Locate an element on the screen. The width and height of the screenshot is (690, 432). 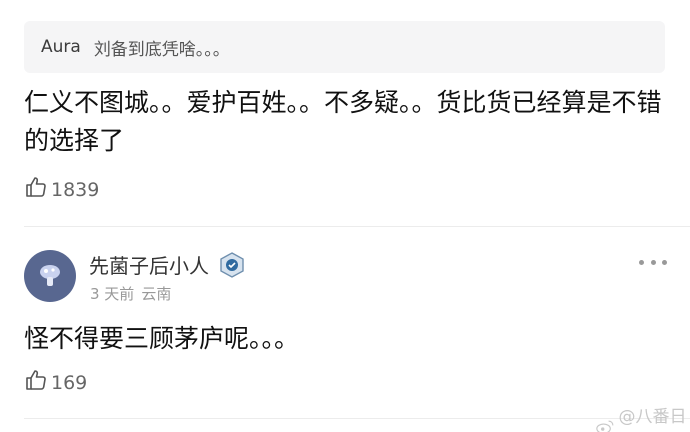
comment-text: 仁义不图城。。爱护百姓。。不多疑。。货比货已经算是不错的选择了 is located at coordinates (343, 121).